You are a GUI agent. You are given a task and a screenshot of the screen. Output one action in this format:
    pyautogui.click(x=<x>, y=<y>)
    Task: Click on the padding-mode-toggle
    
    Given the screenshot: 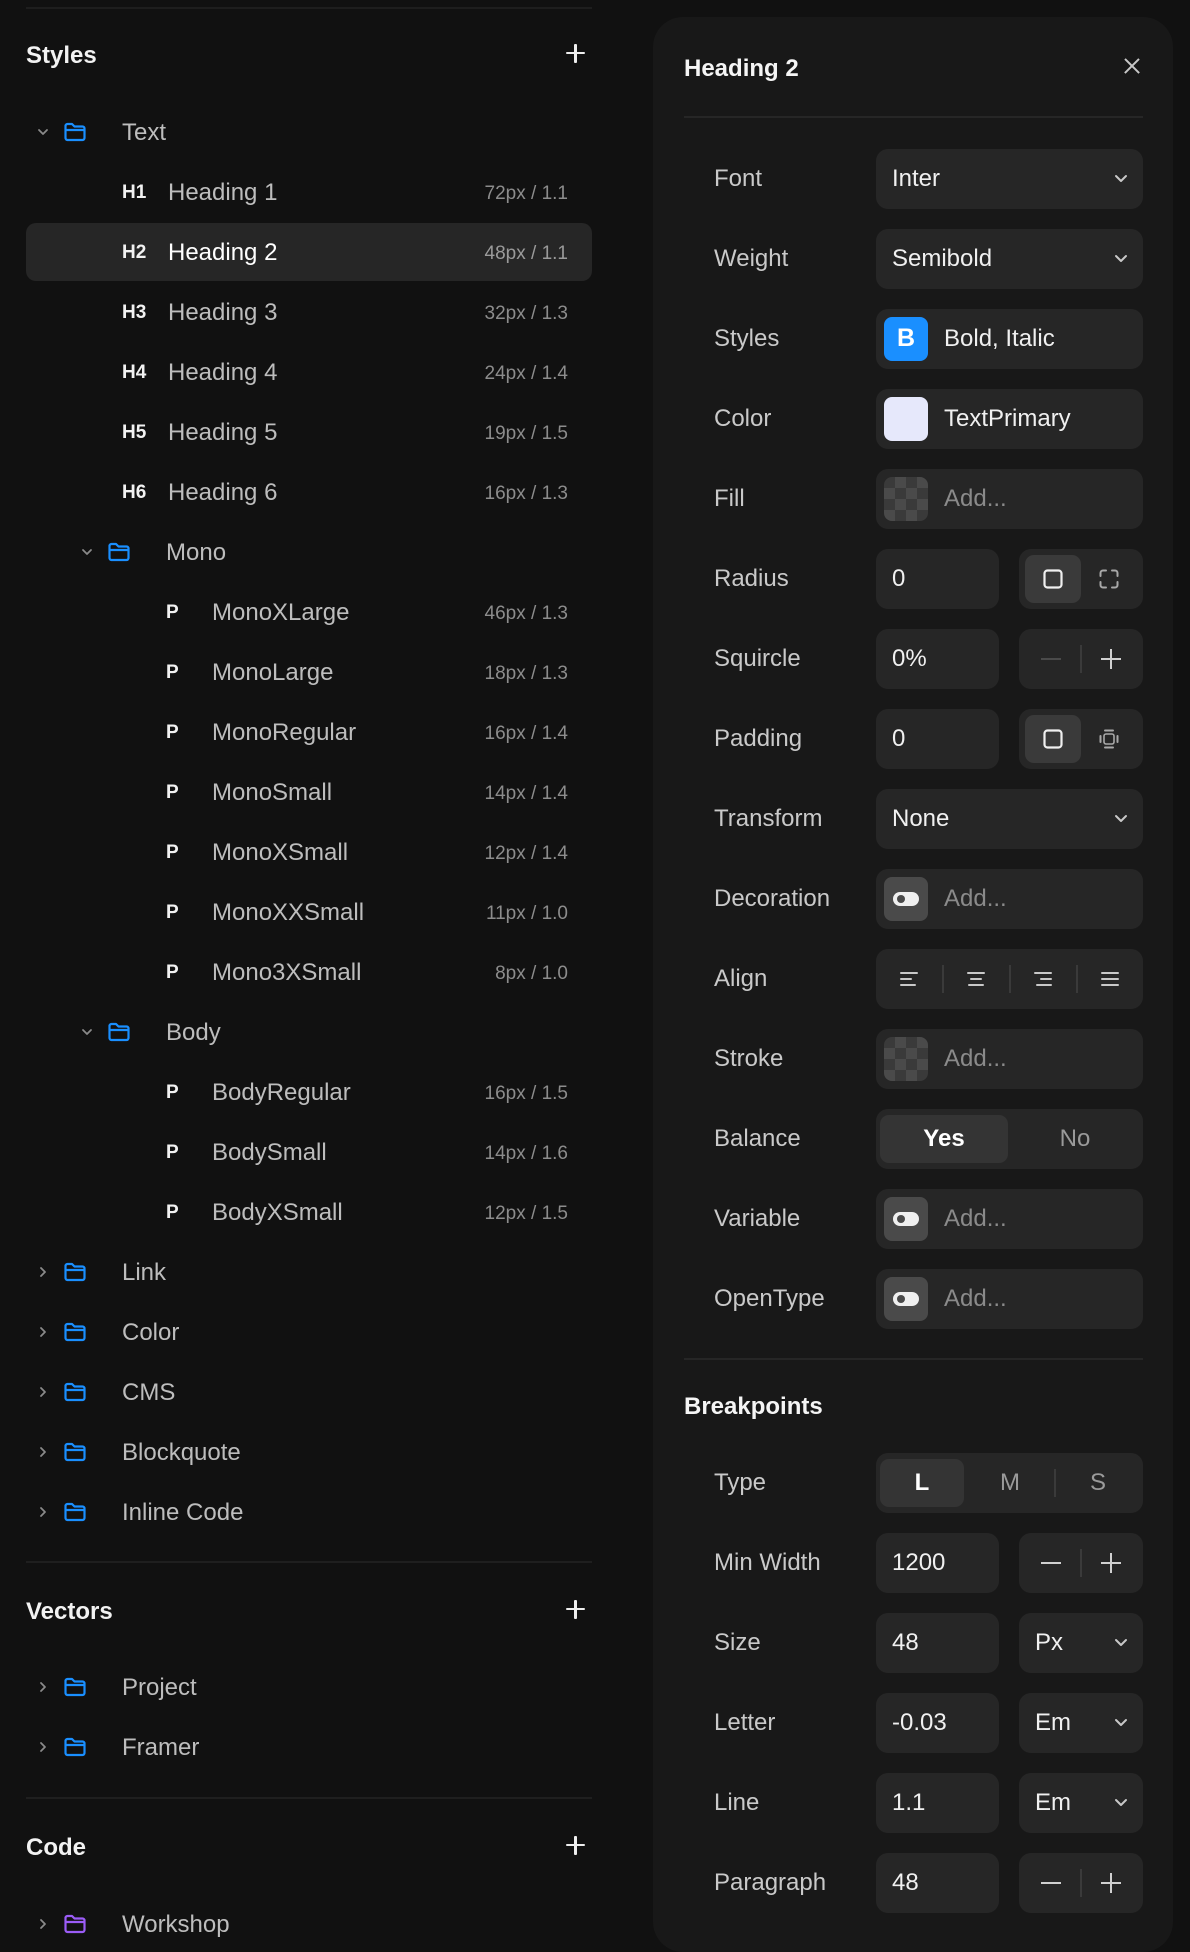 What is the action you would take?
    pyautogui.click(x=1081, y=739)
    